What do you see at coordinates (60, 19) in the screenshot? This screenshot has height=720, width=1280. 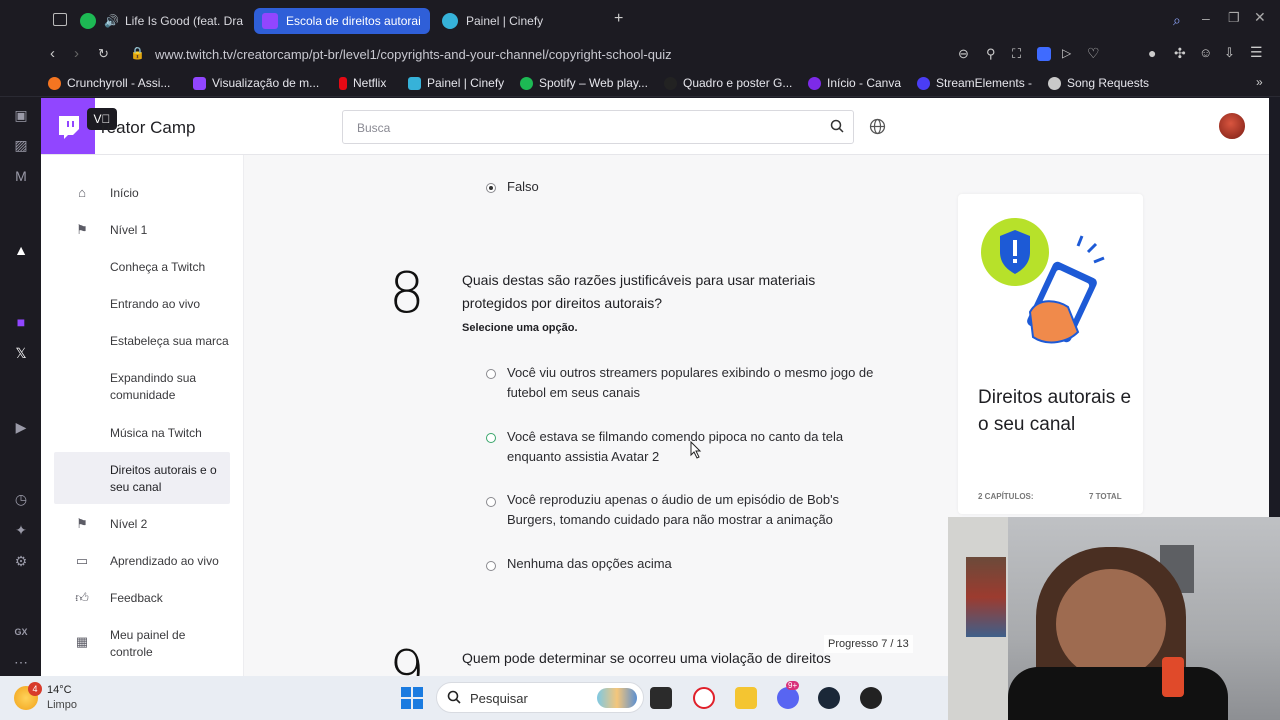 I see `workspaces-icon` at bounding box center [60, 19].